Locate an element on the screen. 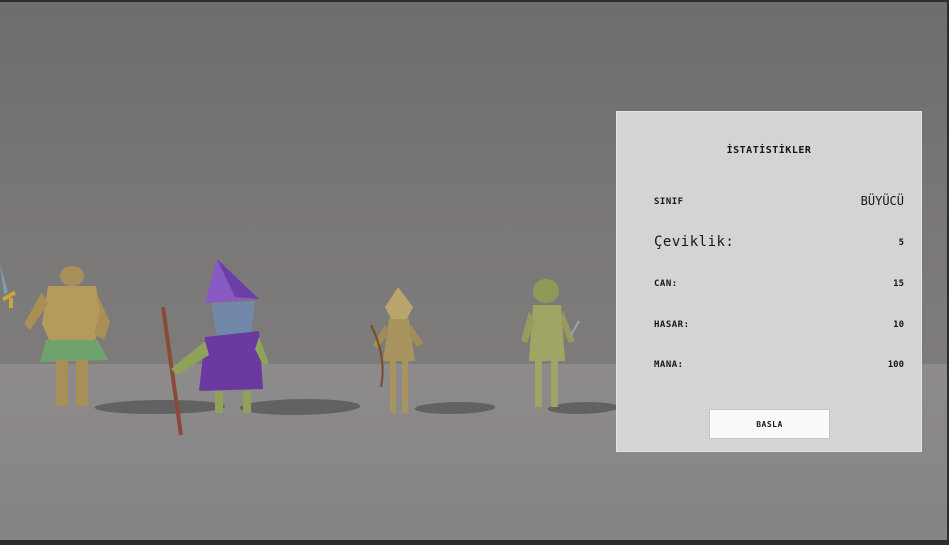 This screenshot has height=545, width=949. stat-row-mana: MANA: 100 is located at coordinates (779, 370).